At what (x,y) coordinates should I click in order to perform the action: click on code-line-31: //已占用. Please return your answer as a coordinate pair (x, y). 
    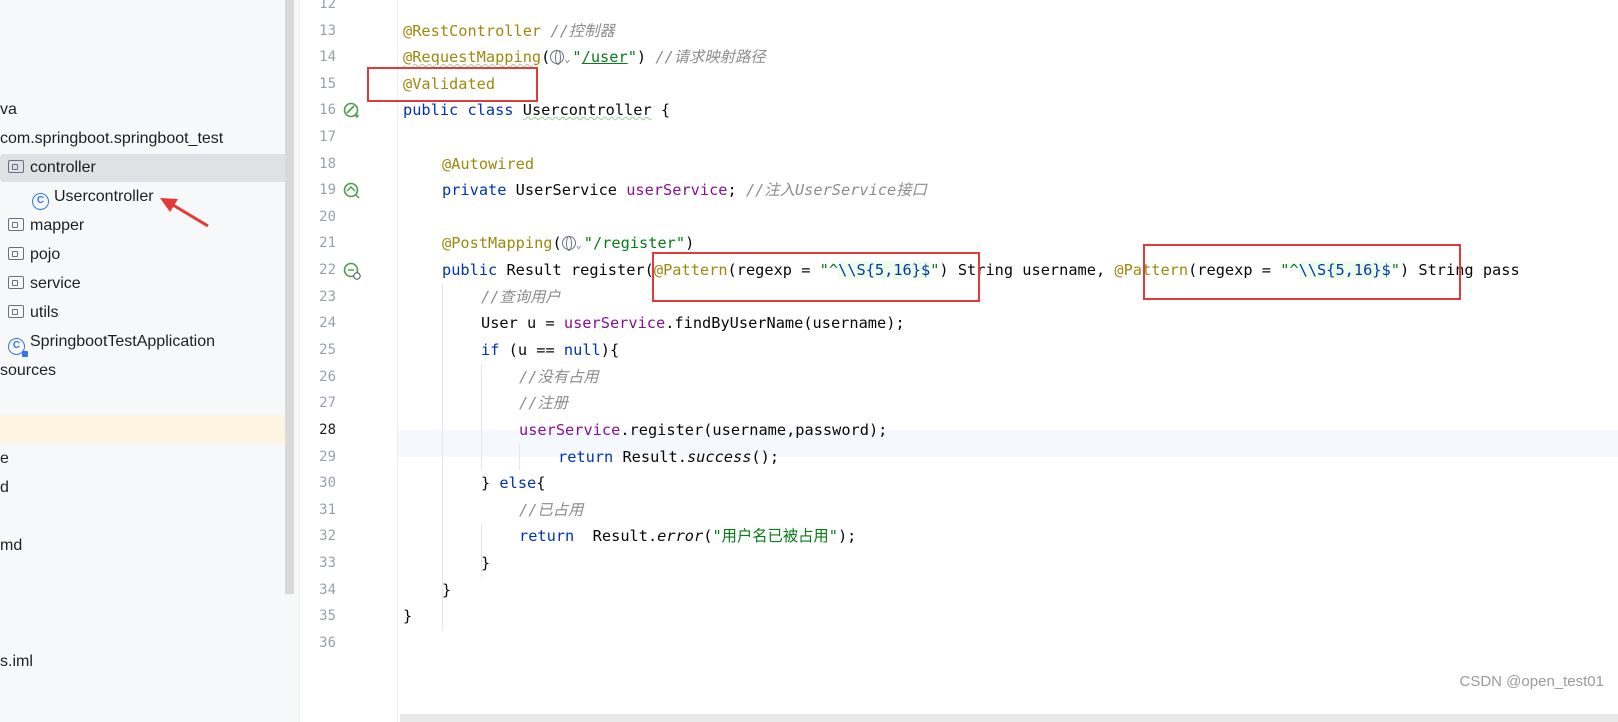
    Looking at the image, I should click on (551, 510).